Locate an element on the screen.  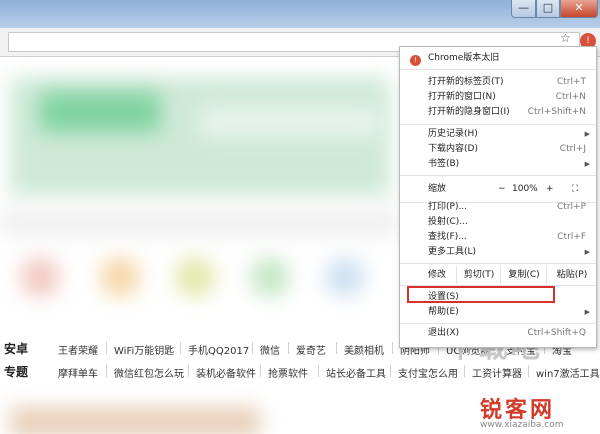
settings-highlight-box is located at coordinates (481, 294).